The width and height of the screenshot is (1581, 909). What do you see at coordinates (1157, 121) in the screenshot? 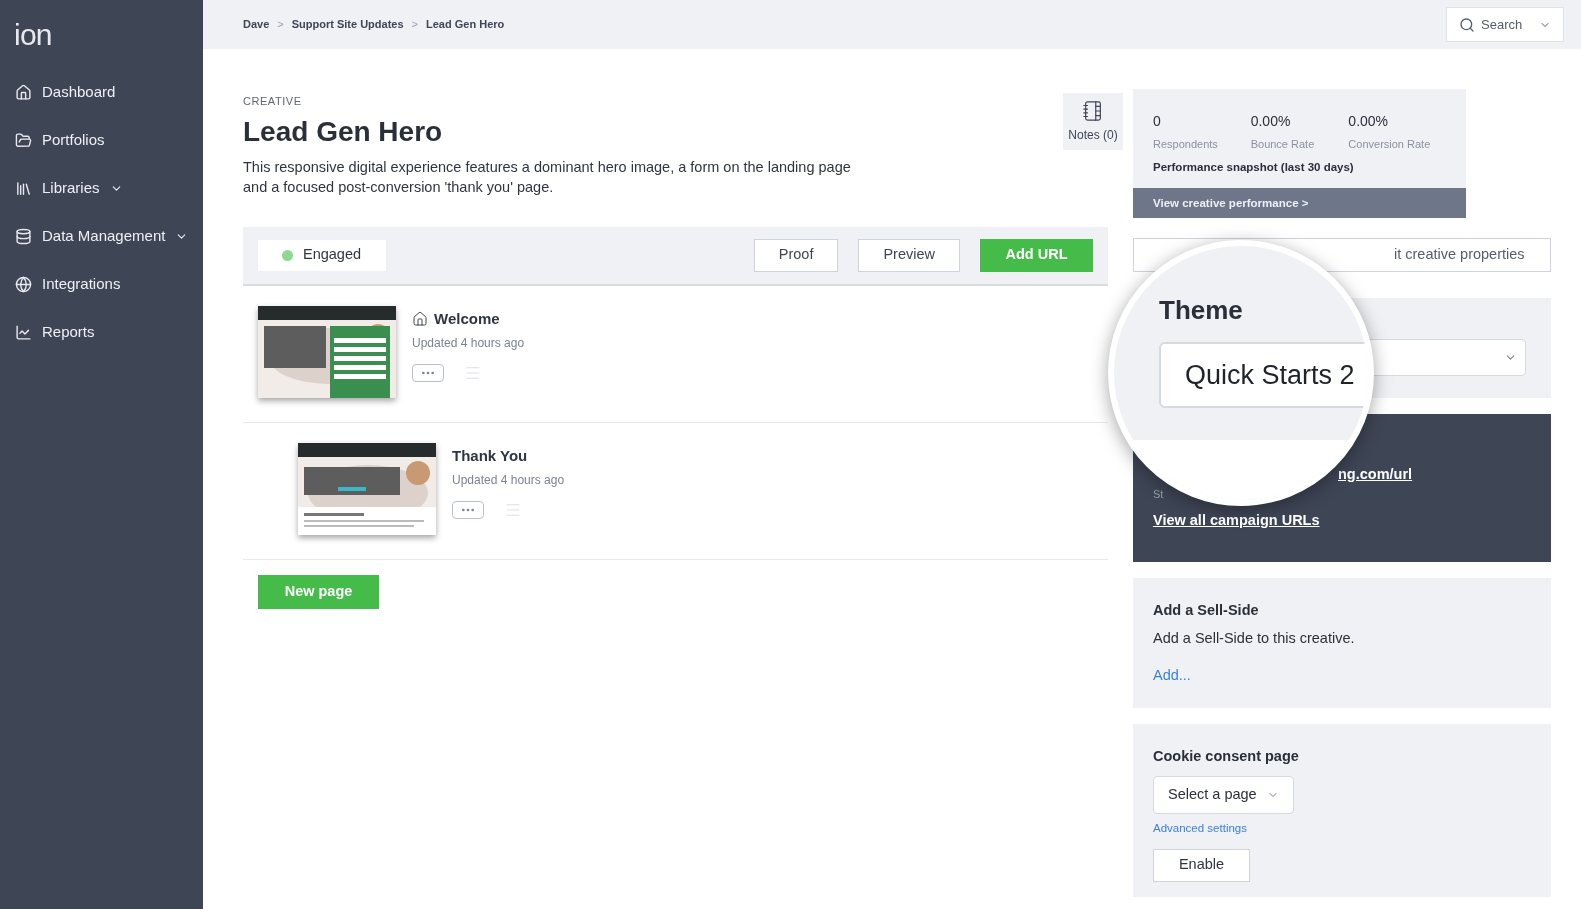
I see `stat-value: 0` at bounding box center [1157, 121].